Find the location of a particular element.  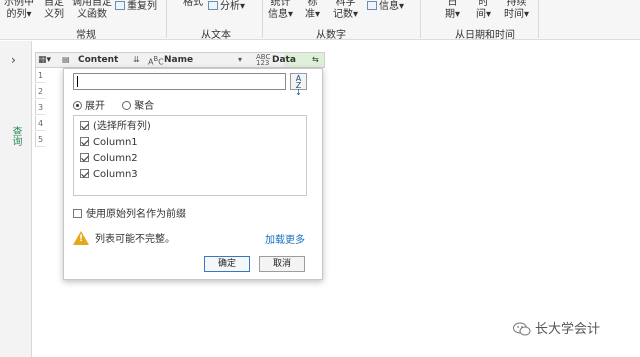

statistics-line2: 信息▾ is located at coordinates (281, 14).